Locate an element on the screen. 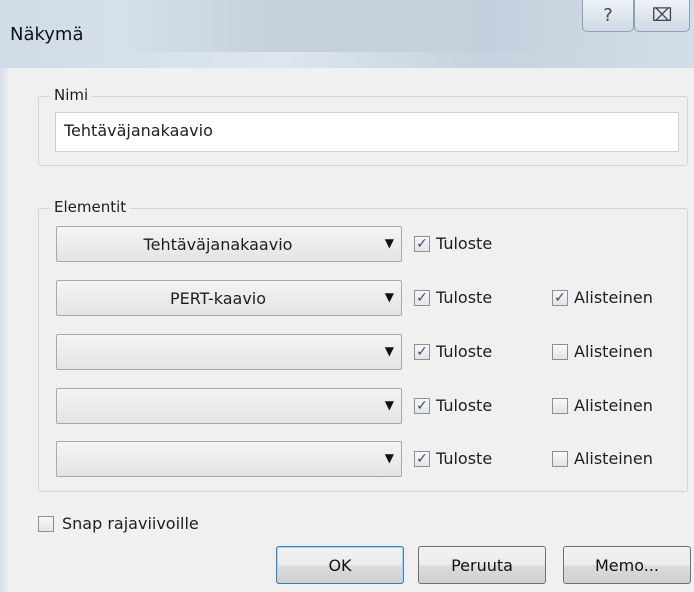 The width and height of the screenshot is (694, 592). name-input: Tehtäväjanakaavio is located at coordinates (367, 132).